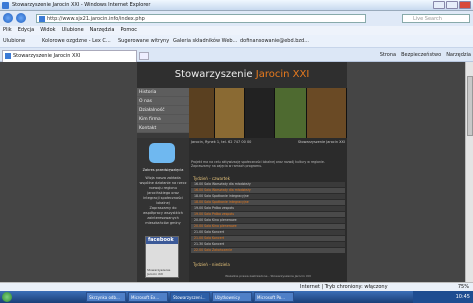 This screenshot has height=303, width=473. Describe the element at coordinates (8, 18) in the screenshot. I see `back-button` at that location.